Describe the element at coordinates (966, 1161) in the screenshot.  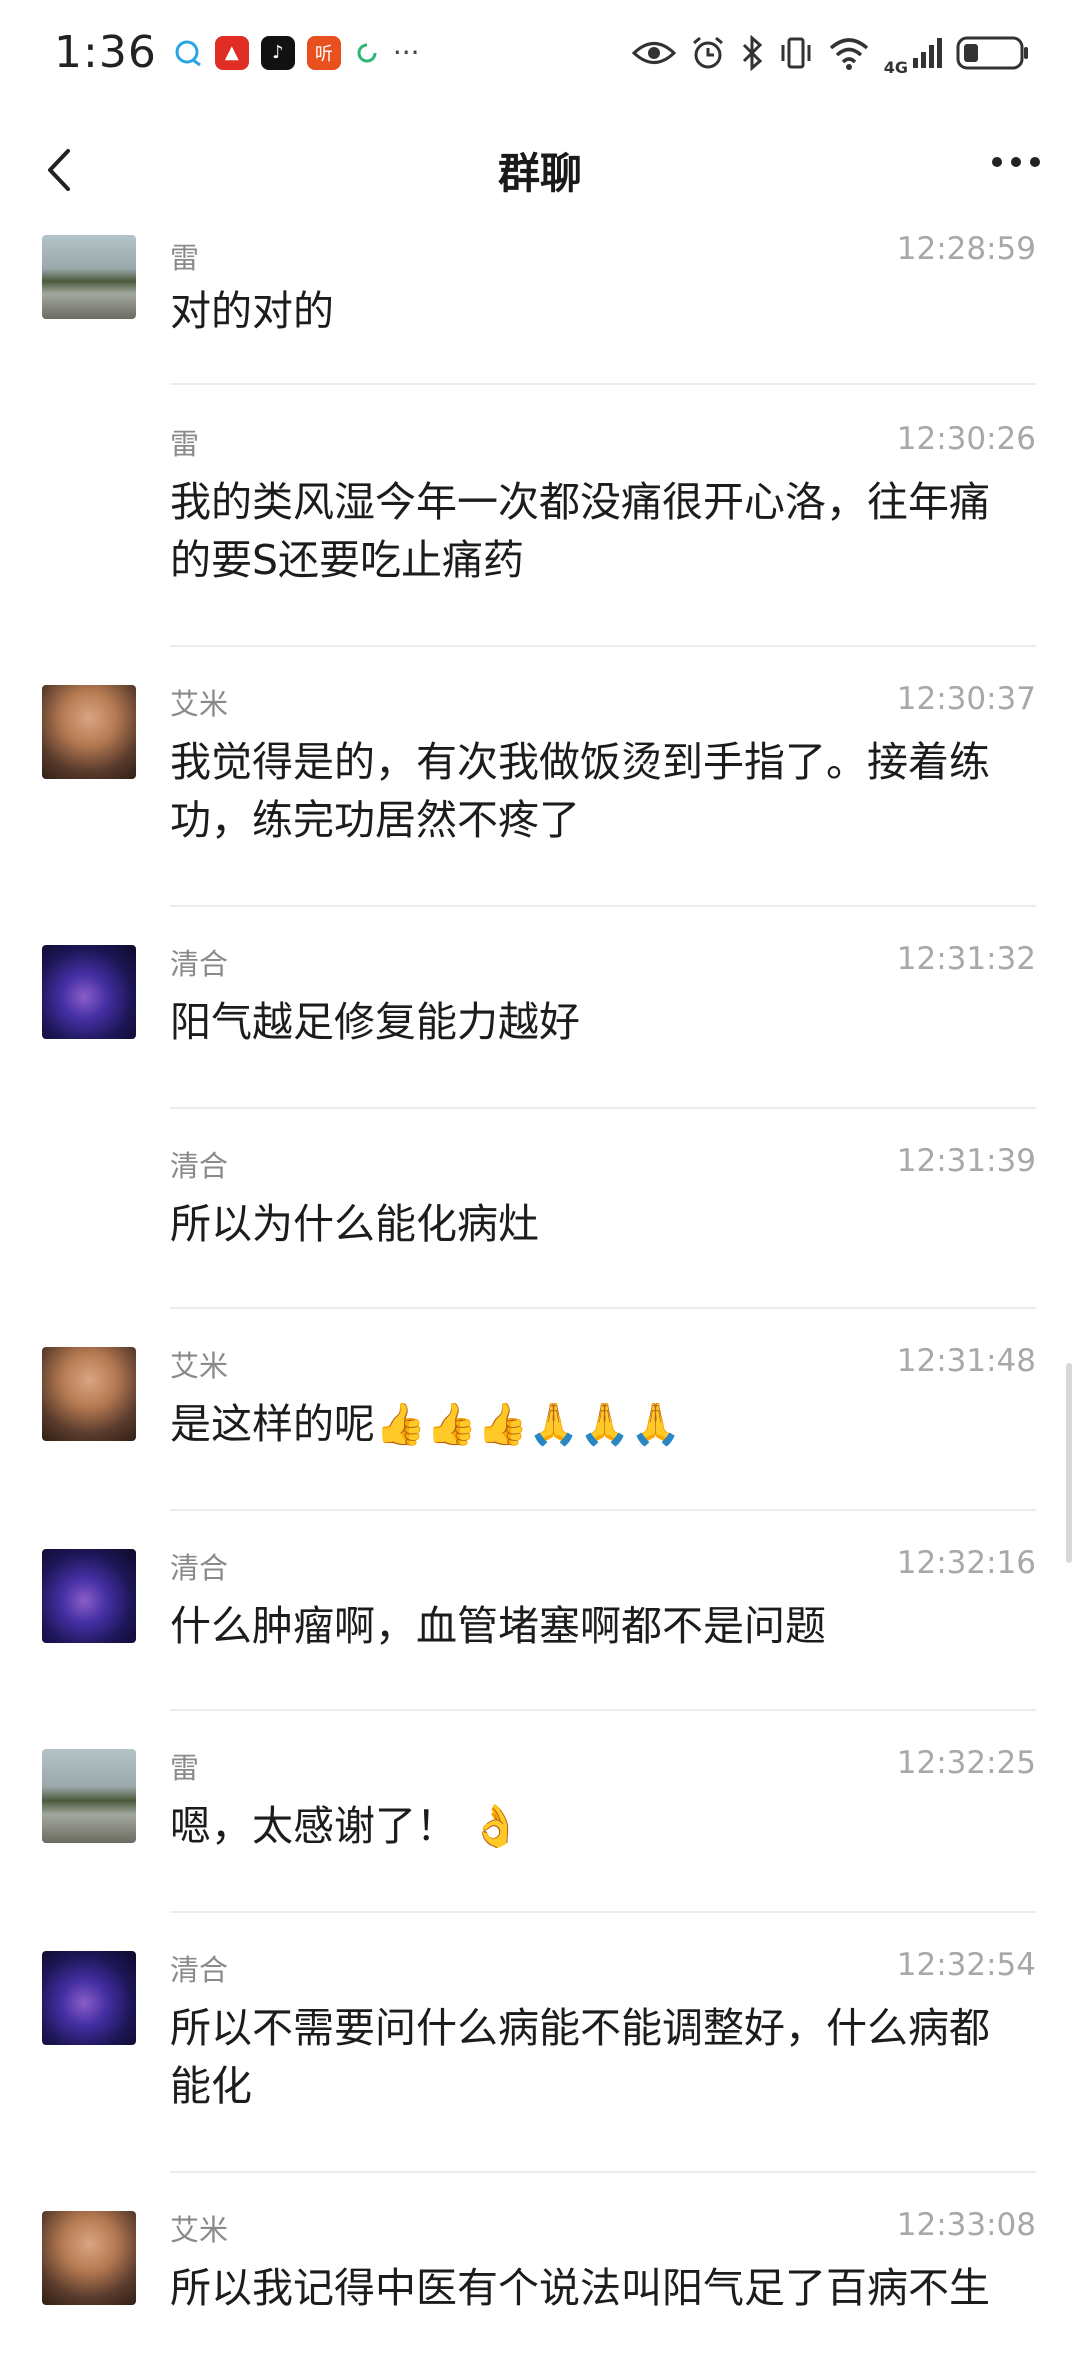
I see `message-time: 12:31:39` at that location.